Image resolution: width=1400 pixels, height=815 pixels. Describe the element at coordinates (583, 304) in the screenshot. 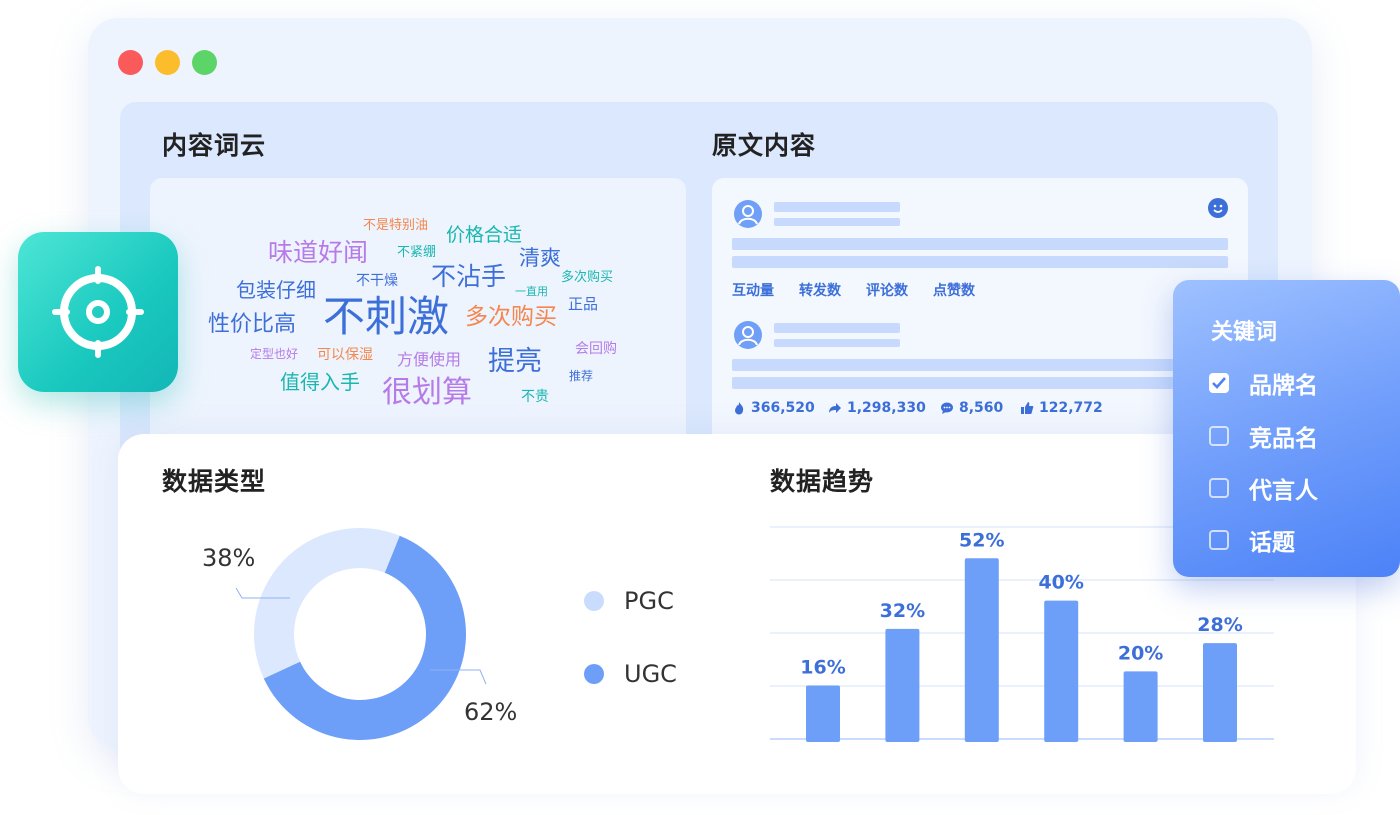

I see `wordcloud-word: 正品` at that location.